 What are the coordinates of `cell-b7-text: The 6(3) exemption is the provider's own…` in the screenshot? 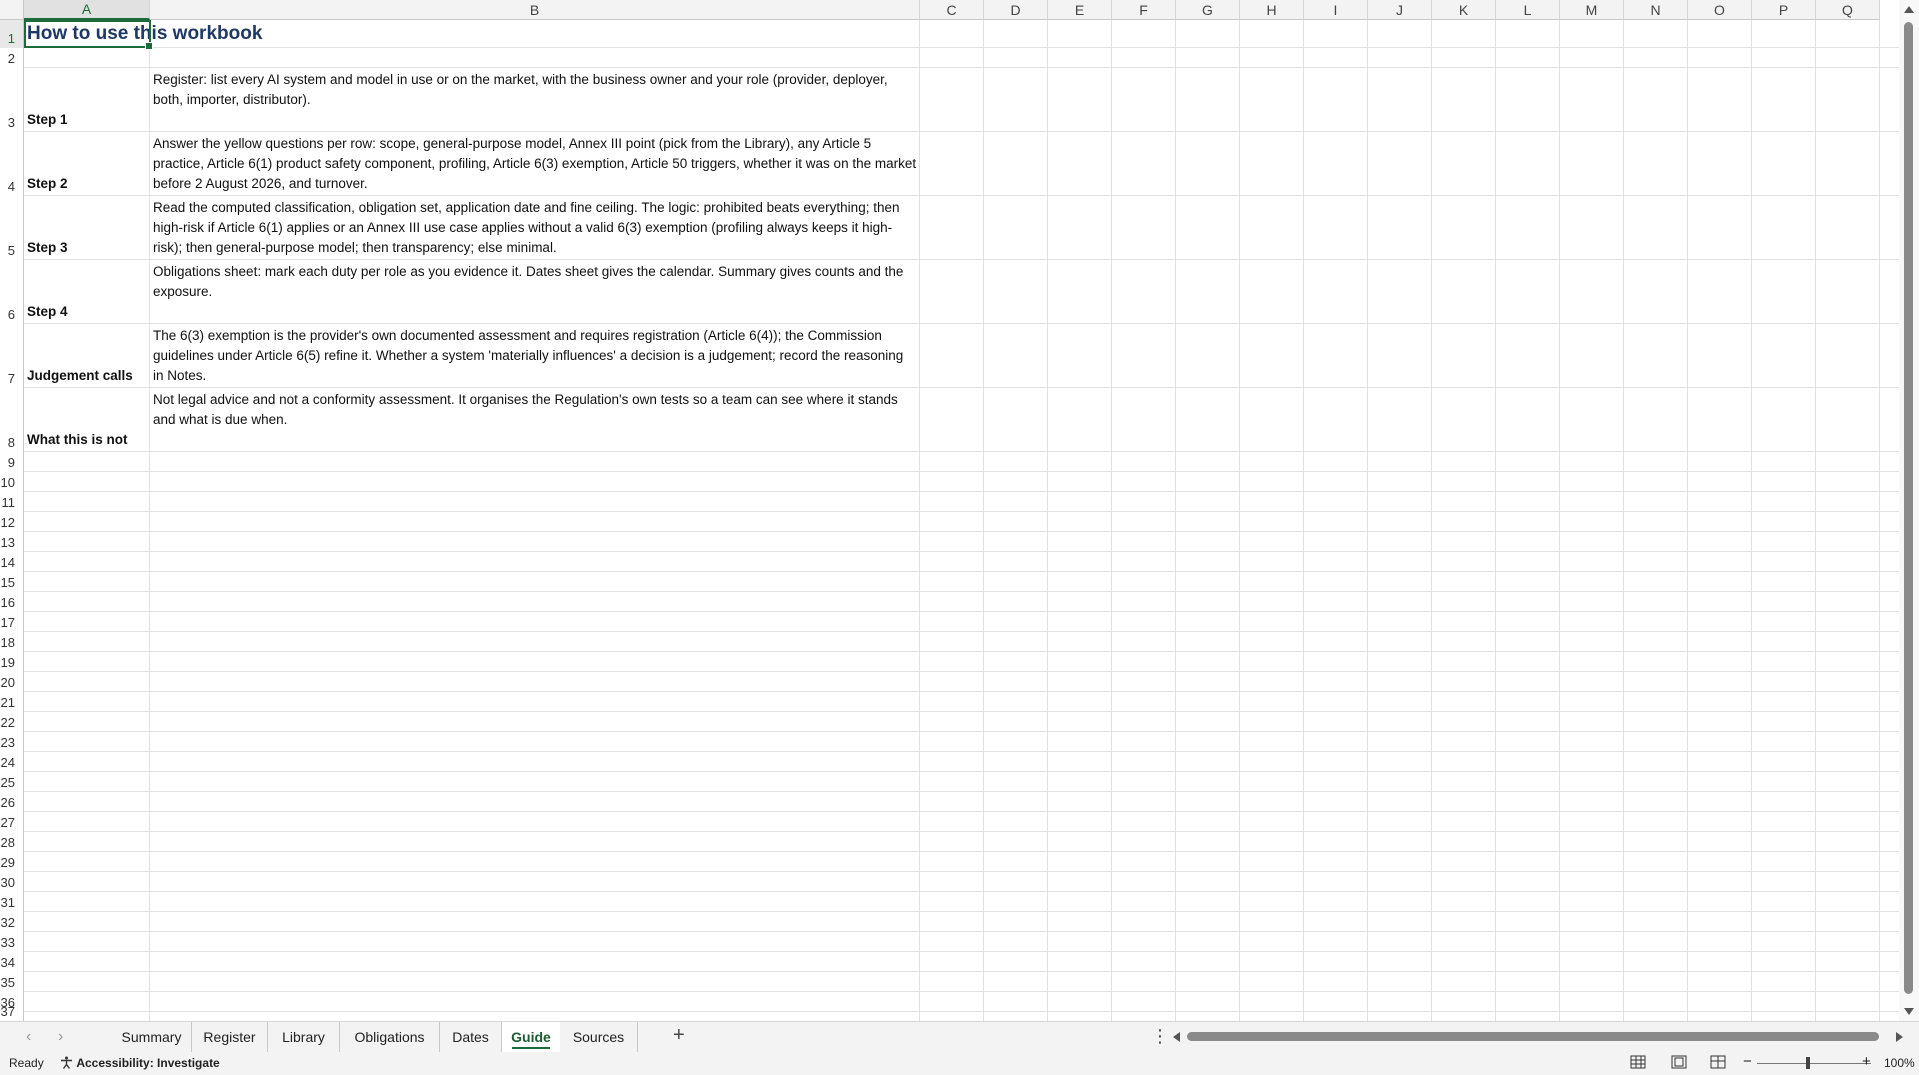 It's located at (535, 356).